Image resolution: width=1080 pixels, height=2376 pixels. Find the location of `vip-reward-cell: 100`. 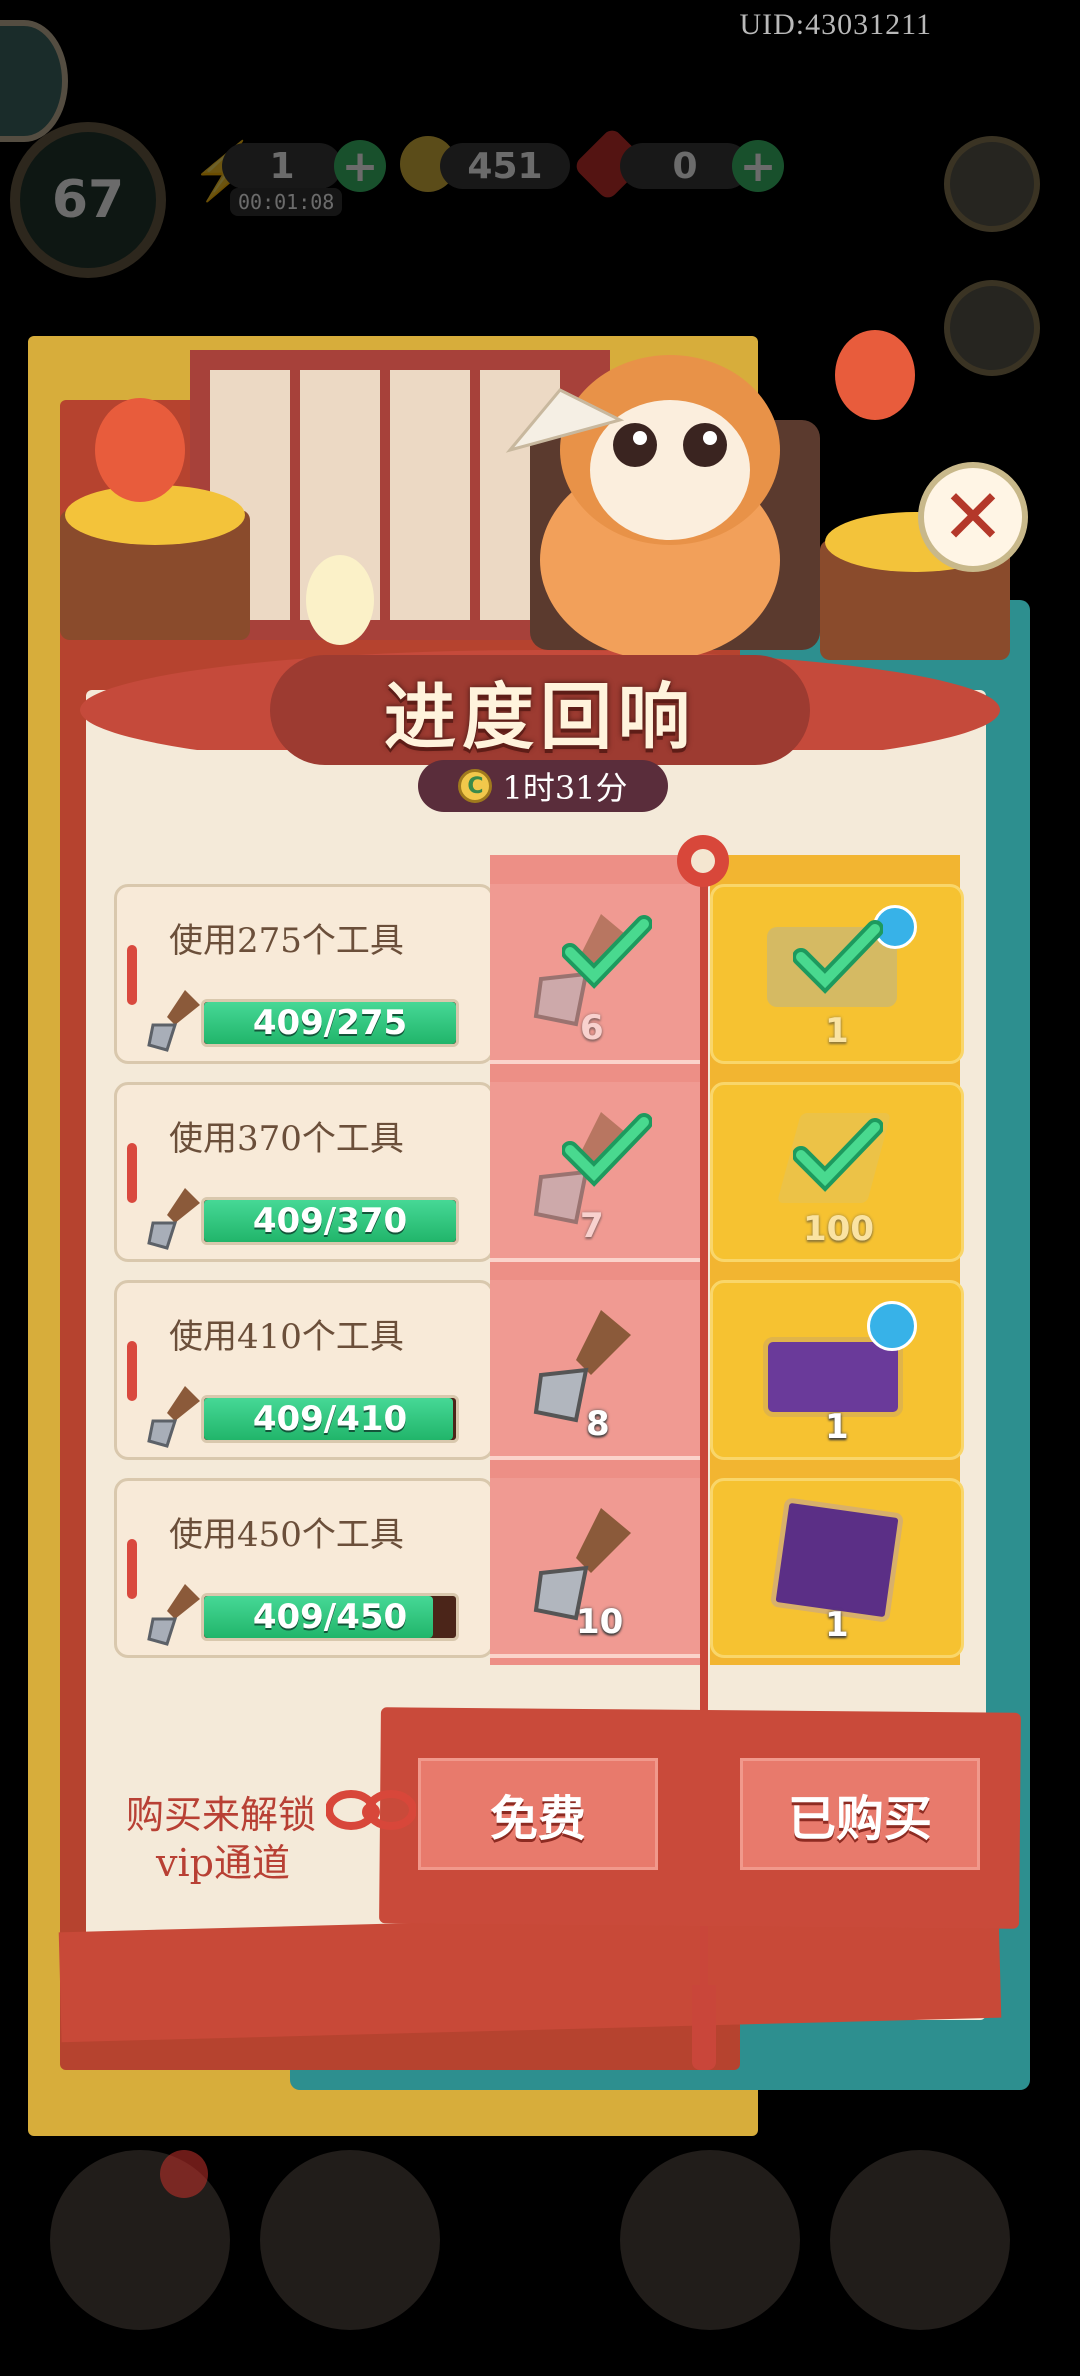

vip-reward-cell: 100 is located at coordinates (837, 1172).